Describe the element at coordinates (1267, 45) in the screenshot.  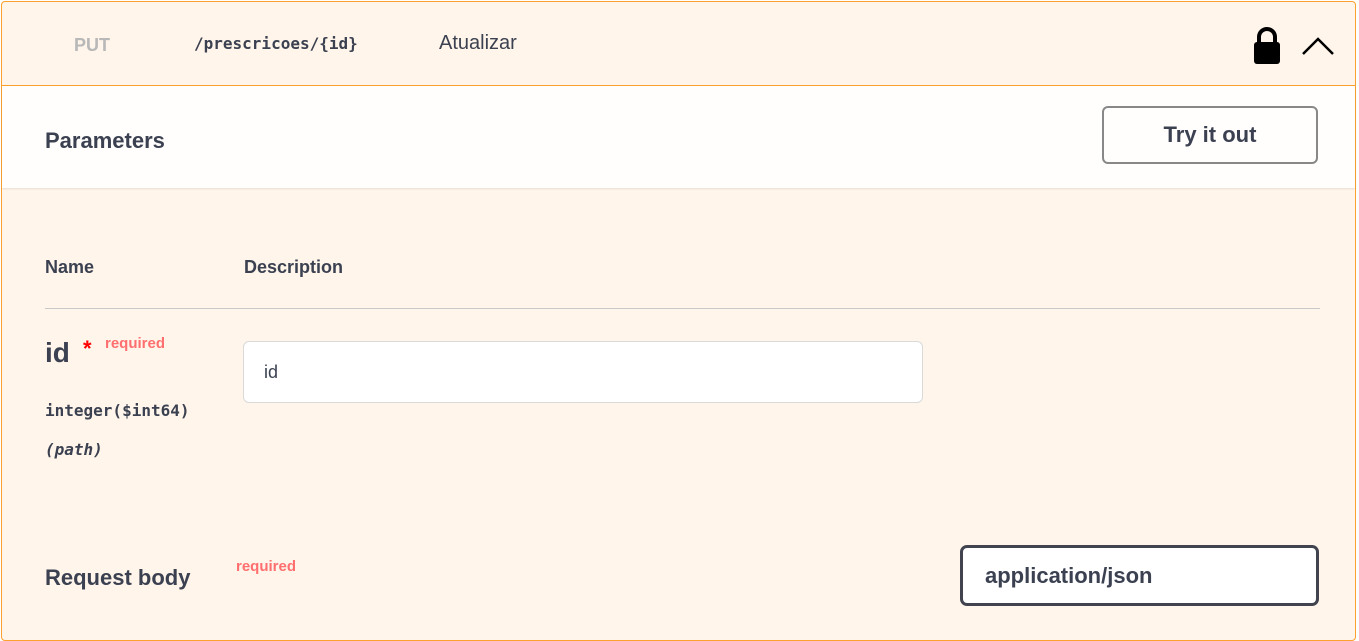
I see `lock-icon` at that location.